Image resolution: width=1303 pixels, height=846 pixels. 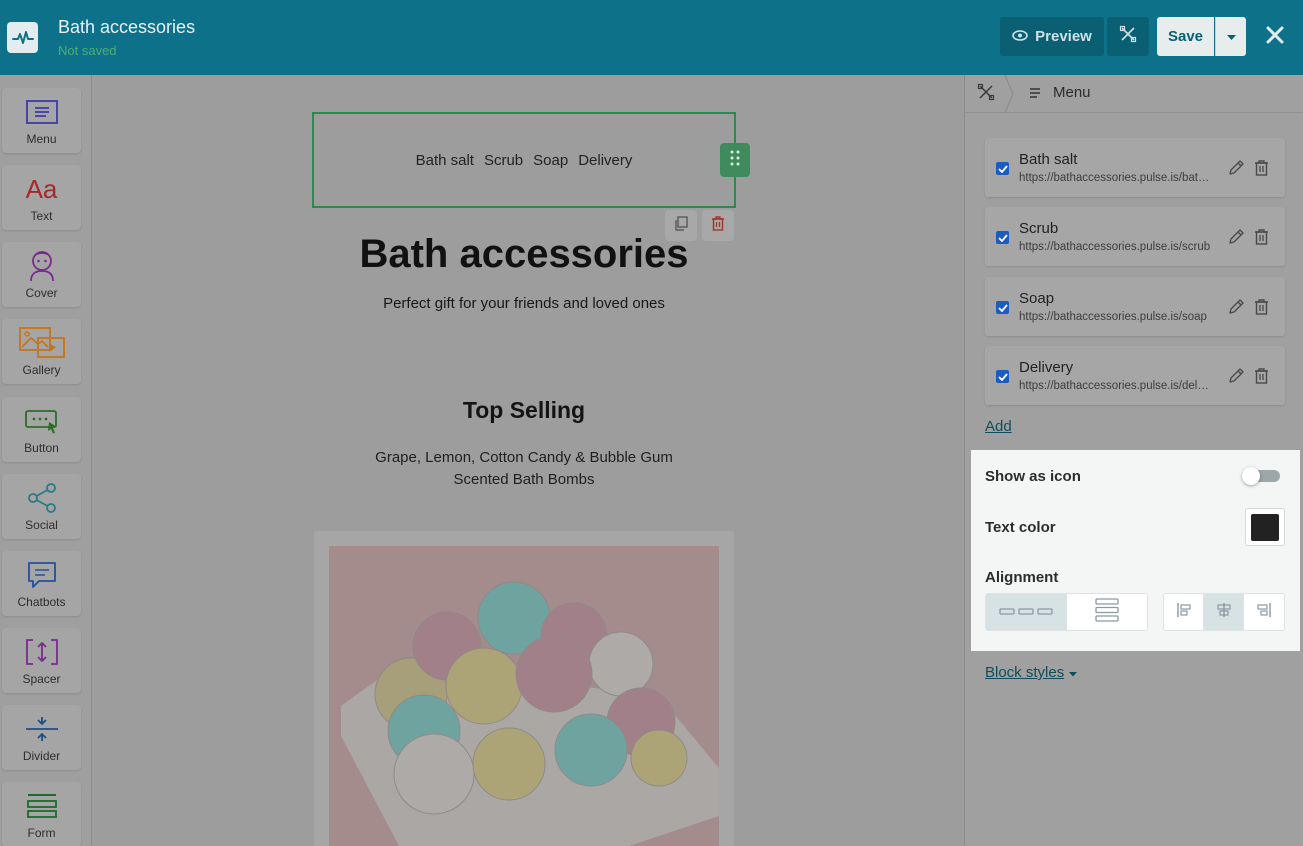 I want to click on block-button-label: Button, so click(x=41, y=448).